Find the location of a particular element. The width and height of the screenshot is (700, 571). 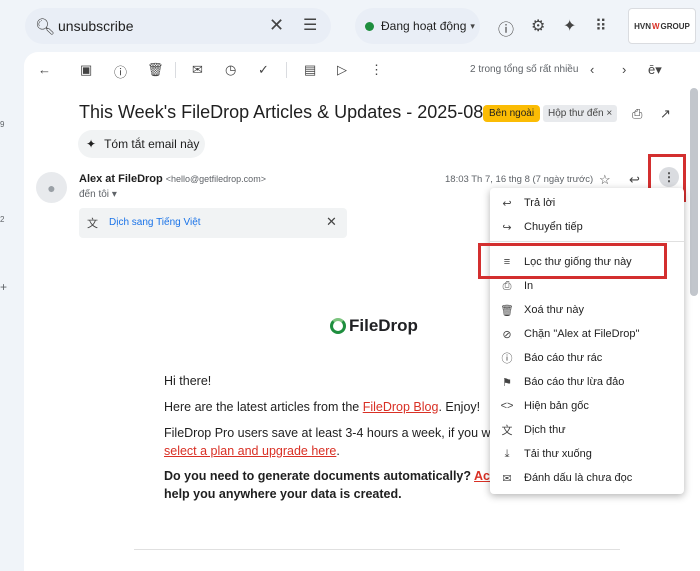

menu-item-delete: 🗑︎ Xoá thư này is located at coordinates (587, 310).